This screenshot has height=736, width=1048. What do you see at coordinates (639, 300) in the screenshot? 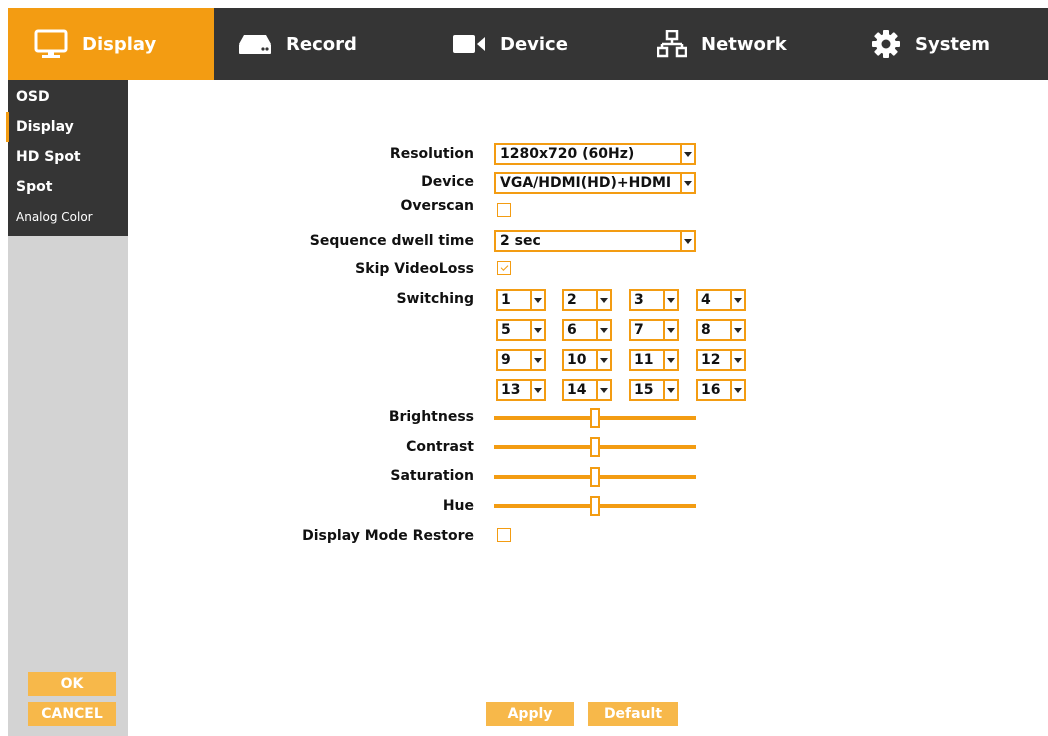
I see `switching-value: 3` at bounding box center [639, 300].